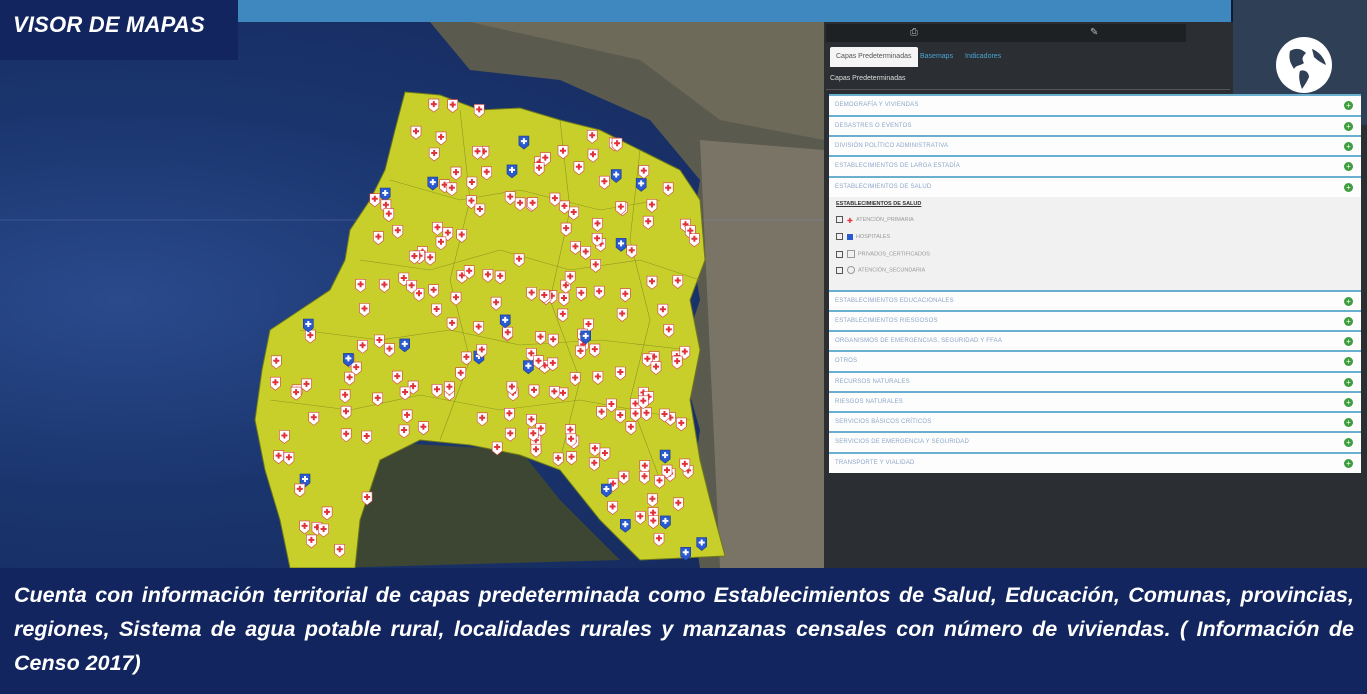  Describe the element at coordinates (1006, 33) in the screenshot. I see `panel-toolbar: ⎙ ✎` at that location.